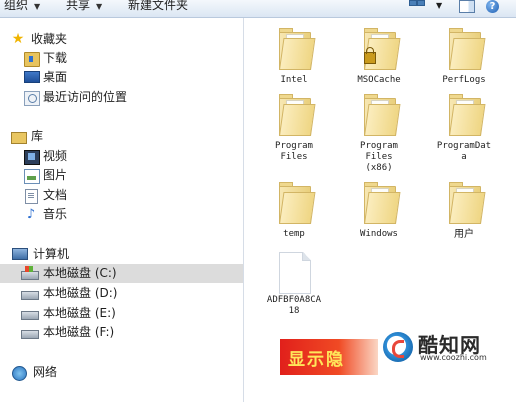 This screenshot has width=516, height=402. What do you see at coordinates (294, 234) in the screenshot?
I see `item-label: temp` at bounding box center [294, 234].